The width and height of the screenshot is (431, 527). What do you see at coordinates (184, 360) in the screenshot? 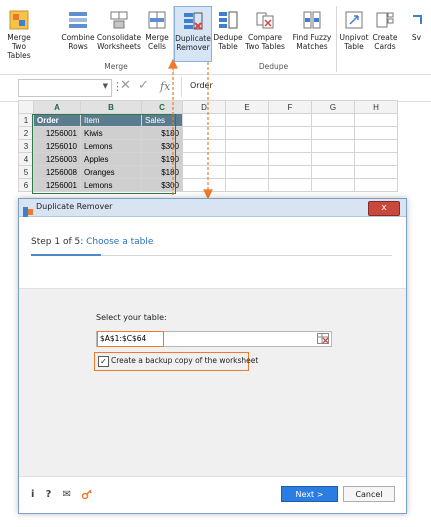
I see `backup-checkbox-label: Create a backup copy of the worksheet` at bounding box center [184, 360].